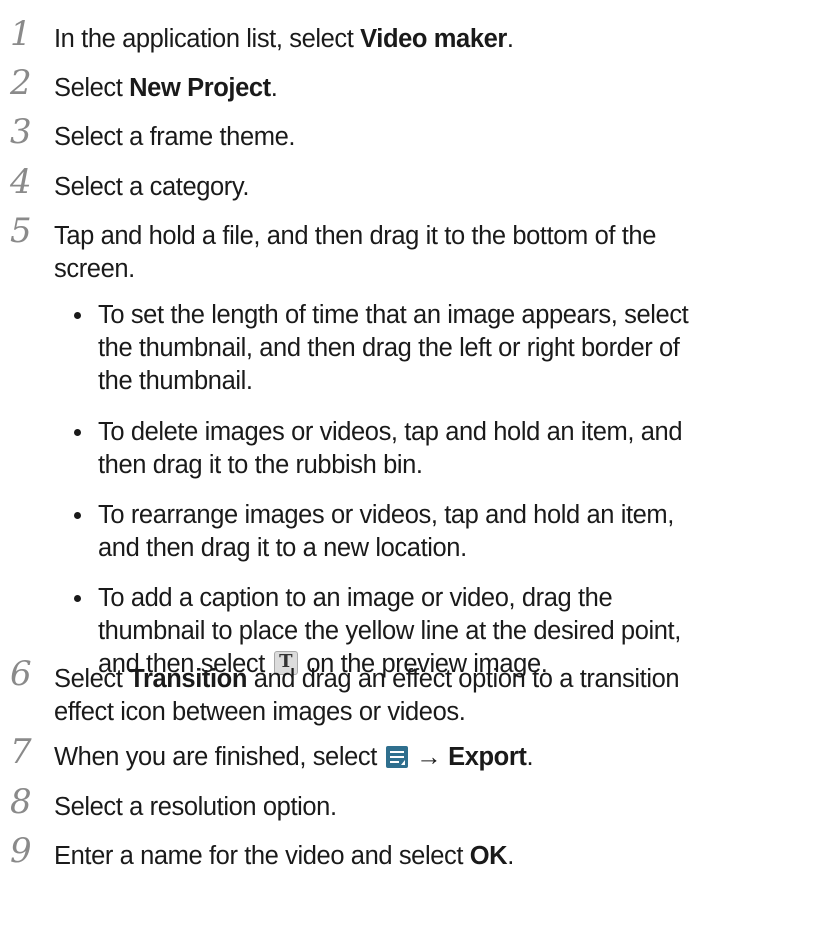 This screenshot has height=925, width=816. I want to click on step-text: Select New Project., so click(430, 88).